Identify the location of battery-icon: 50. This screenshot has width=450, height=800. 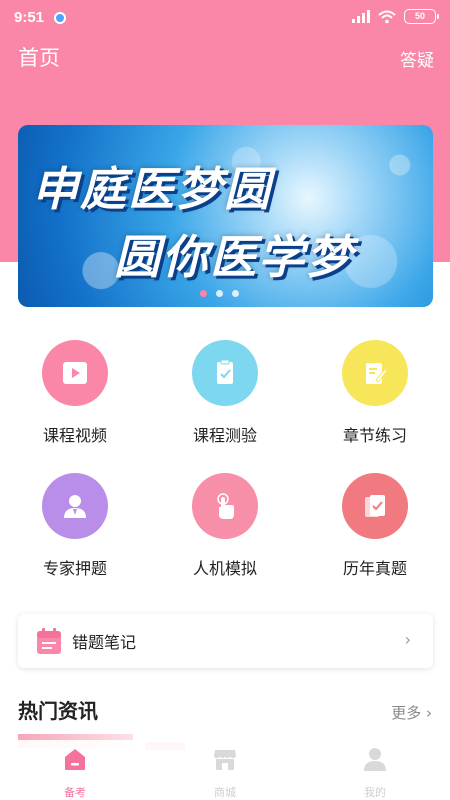
(421, 16).